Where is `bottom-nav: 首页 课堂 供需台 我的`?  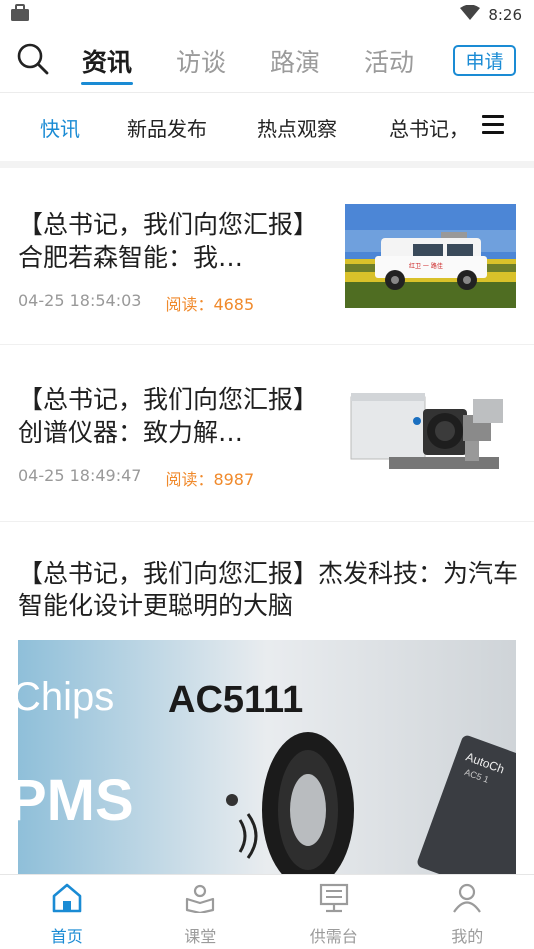
bottom-nav: 首页 课堂 供需台 我的 is located at coordinates (267, 911).